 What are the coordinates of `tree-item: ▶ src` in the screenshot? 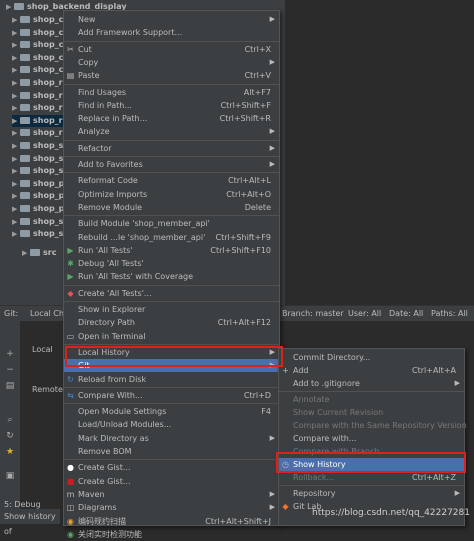 It's located at (39, 253).